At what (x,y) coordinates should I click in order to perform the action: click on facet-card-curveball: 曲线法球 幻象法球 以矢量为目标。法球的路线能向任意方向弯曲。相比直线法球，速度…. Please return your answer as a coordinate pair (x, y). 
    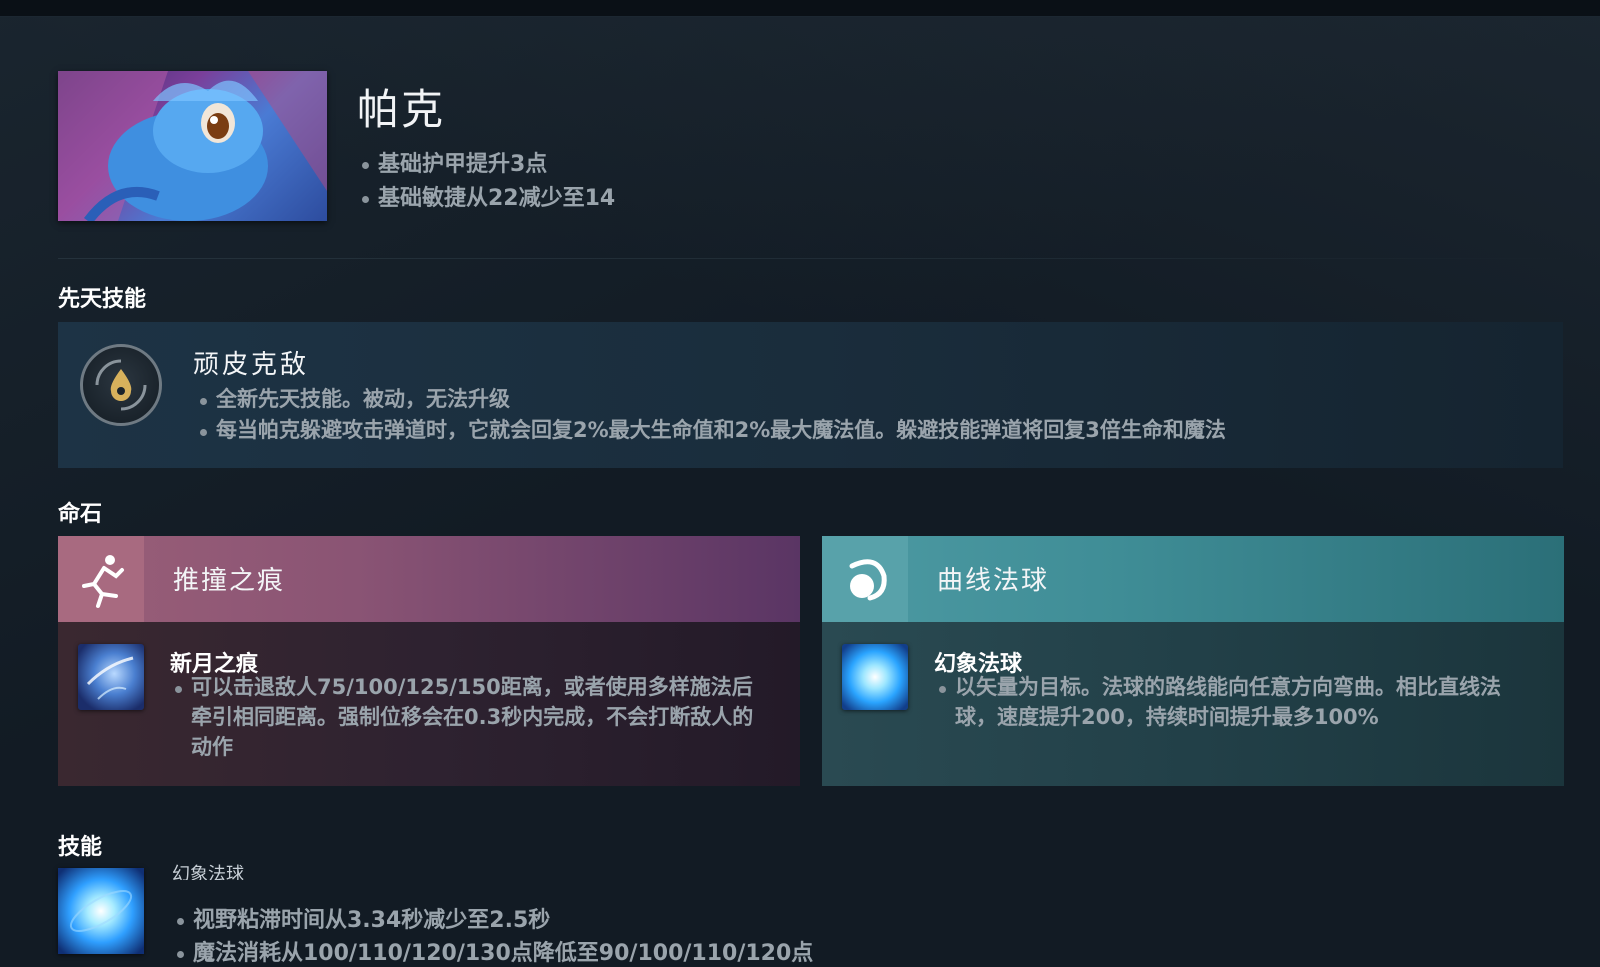
    Looking at the image, I should click on (1193, 661).